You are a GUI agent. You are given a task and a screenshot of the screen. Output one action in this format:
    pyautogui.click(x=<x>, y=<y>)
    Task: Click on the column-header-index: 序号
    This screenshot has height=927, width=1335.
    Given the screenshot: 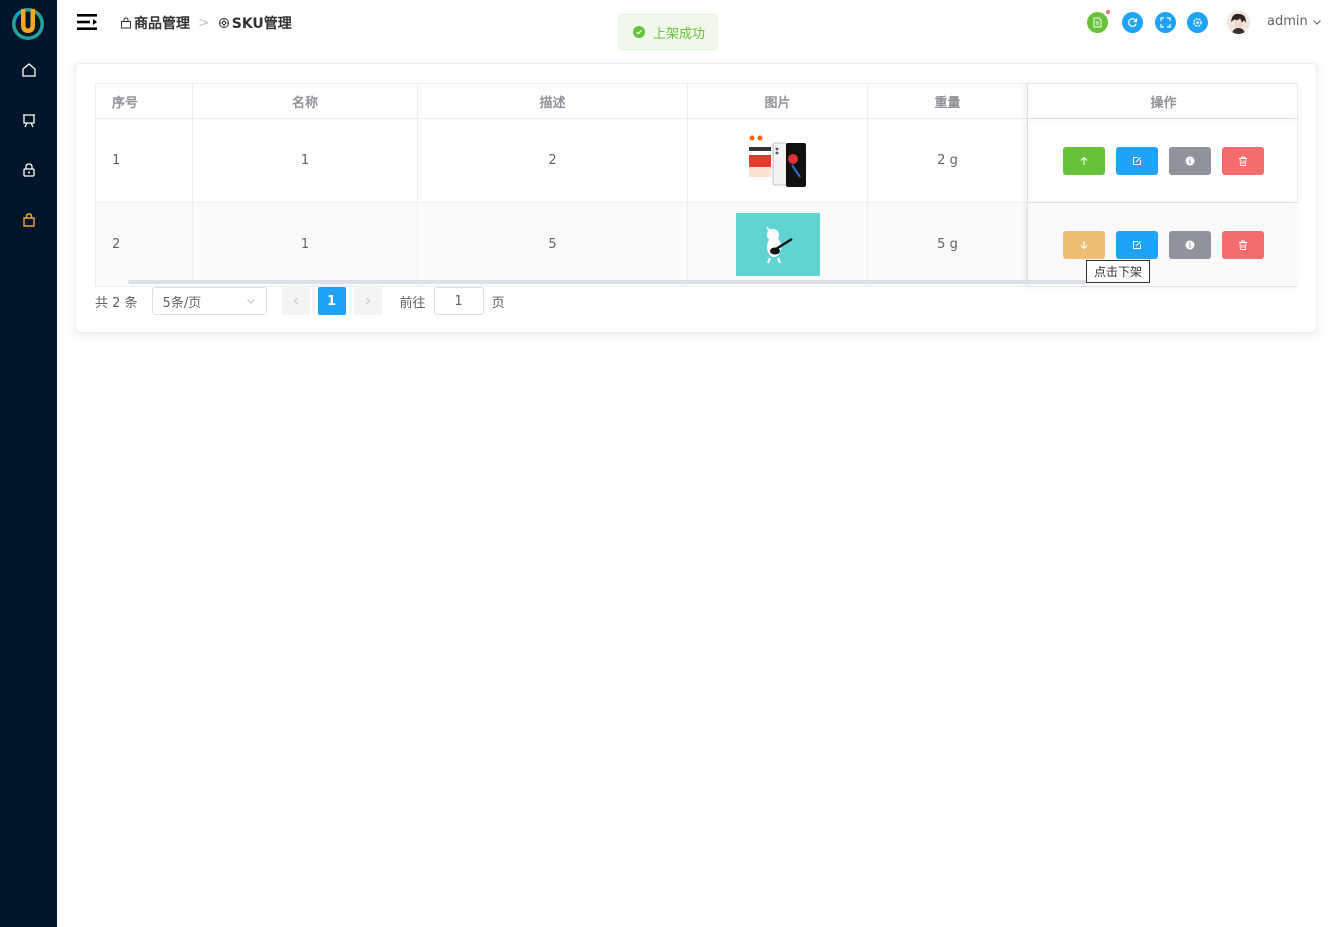 What is the action you would take?
    pyautogui.click(x=144, y=101)
    